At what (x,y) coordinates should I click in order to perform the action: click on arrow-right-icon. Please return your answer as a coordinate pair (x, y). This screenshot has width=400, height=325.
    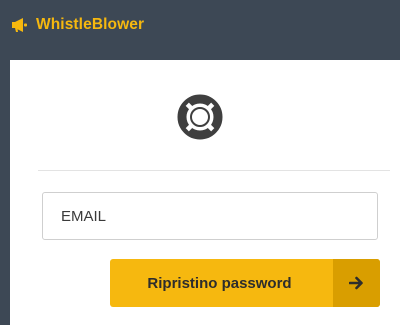
    Looking at the image, I should click on (356, 283).